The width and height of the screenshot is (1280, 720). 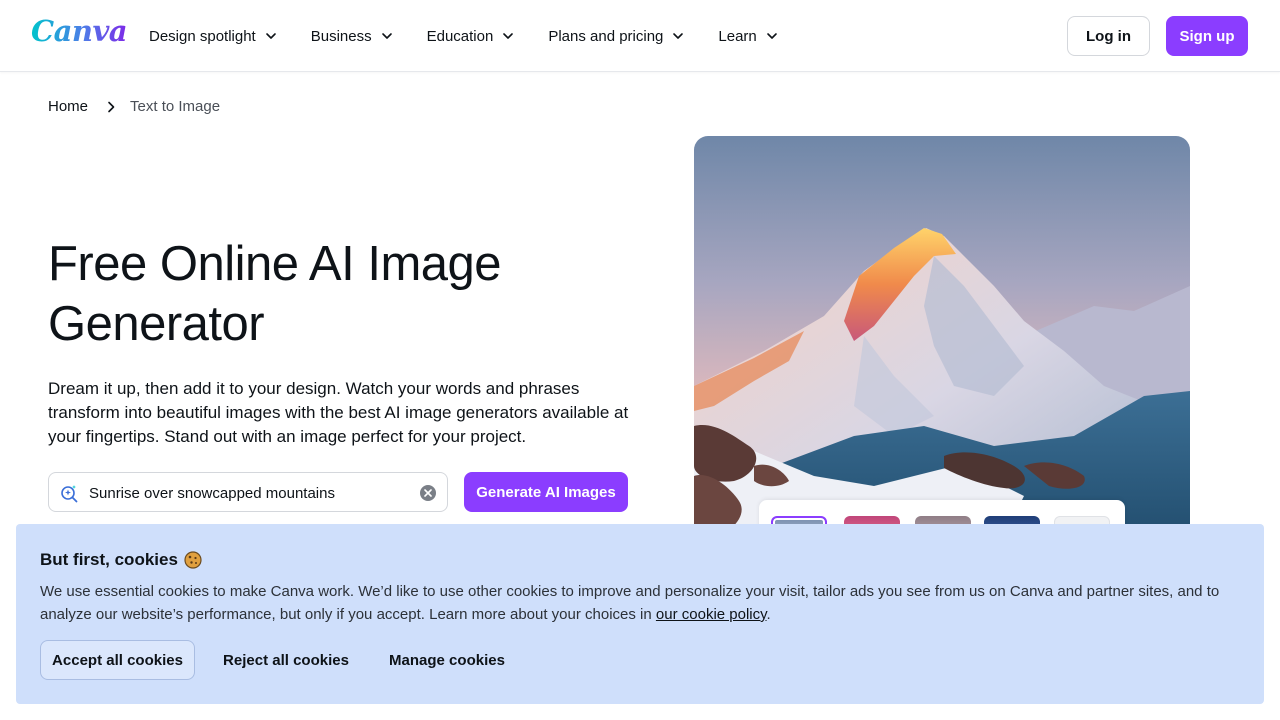 I want to click on prompt-input, so click(x=249, y=493).